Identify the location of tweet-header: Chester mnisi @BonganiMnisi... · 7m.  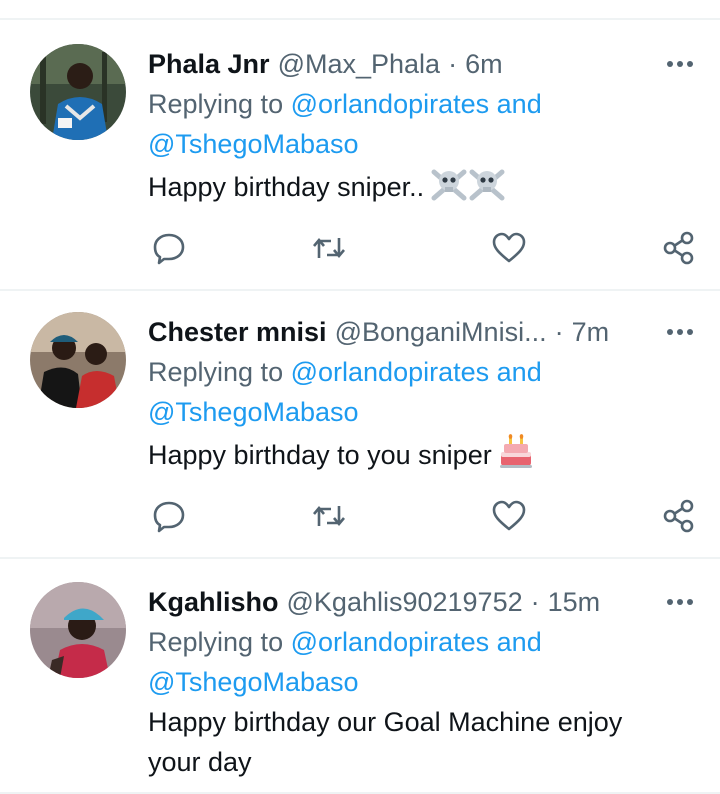
(378, 332).